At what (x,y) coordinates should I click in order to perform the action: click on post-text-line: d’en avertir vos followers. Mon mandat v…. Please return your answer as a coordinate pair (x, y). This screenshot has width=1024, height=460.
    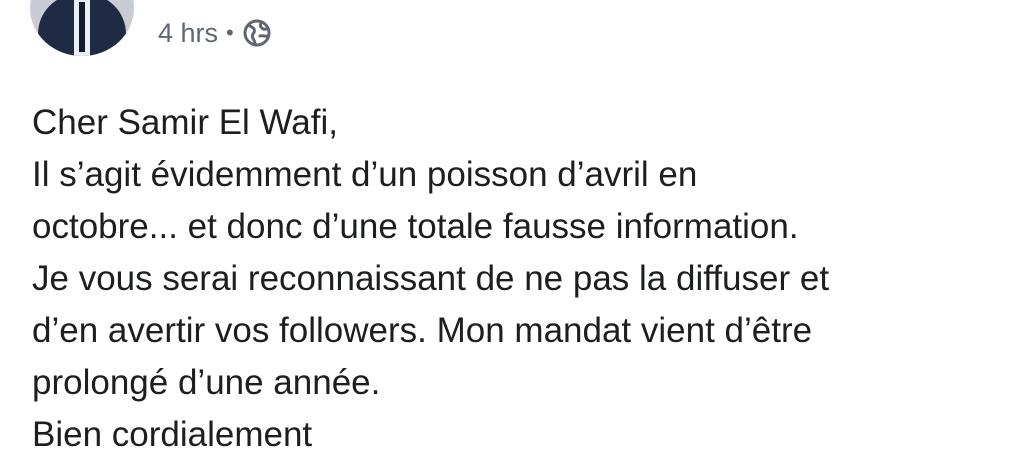
    Looking at the image, I should click on (422, 330).